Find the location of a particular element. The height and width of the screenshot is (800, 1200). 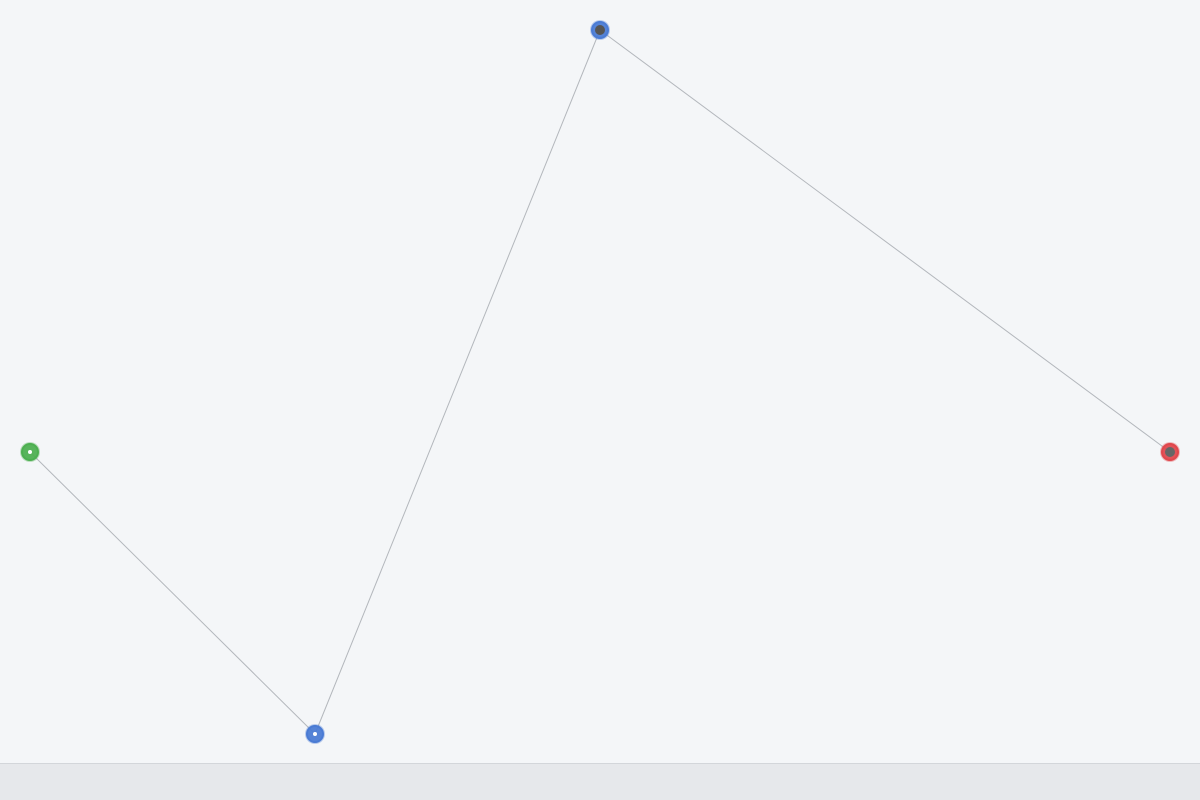

node-top is located at coordinates (600, 30).